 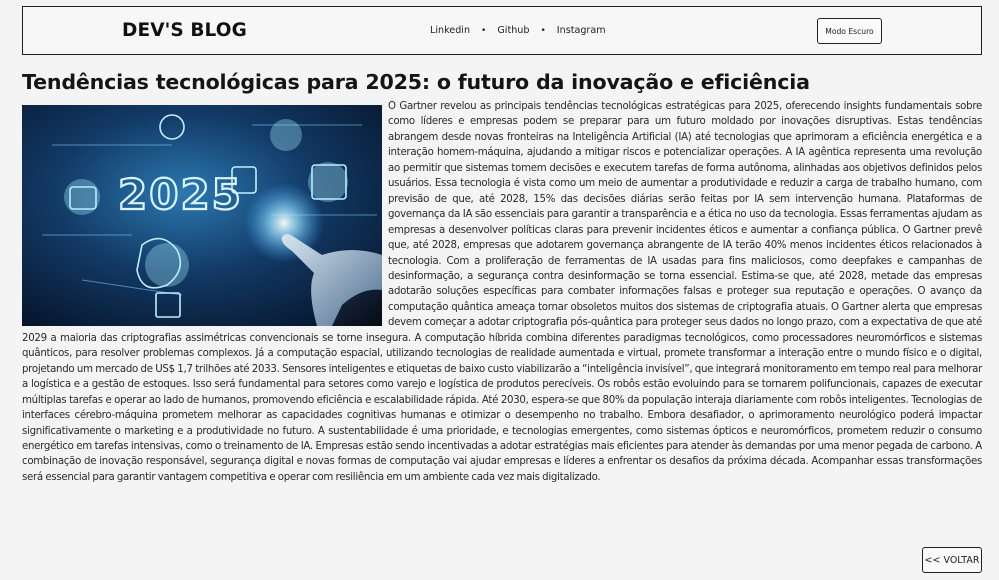 What do you see at coordinates (513, 30) in the screenshot?
I see `nav-link-github: Github` at bounding box center [513, 30].